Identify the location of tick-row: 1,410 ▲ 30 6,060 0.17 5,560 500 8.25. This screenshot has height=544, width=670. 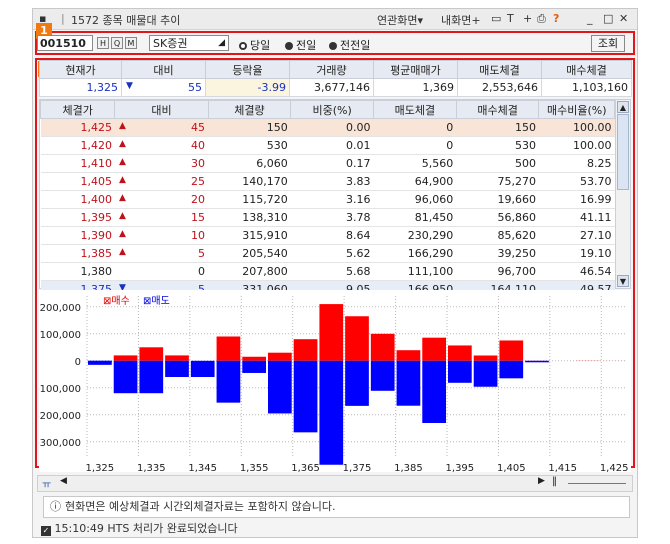
(327, 163).